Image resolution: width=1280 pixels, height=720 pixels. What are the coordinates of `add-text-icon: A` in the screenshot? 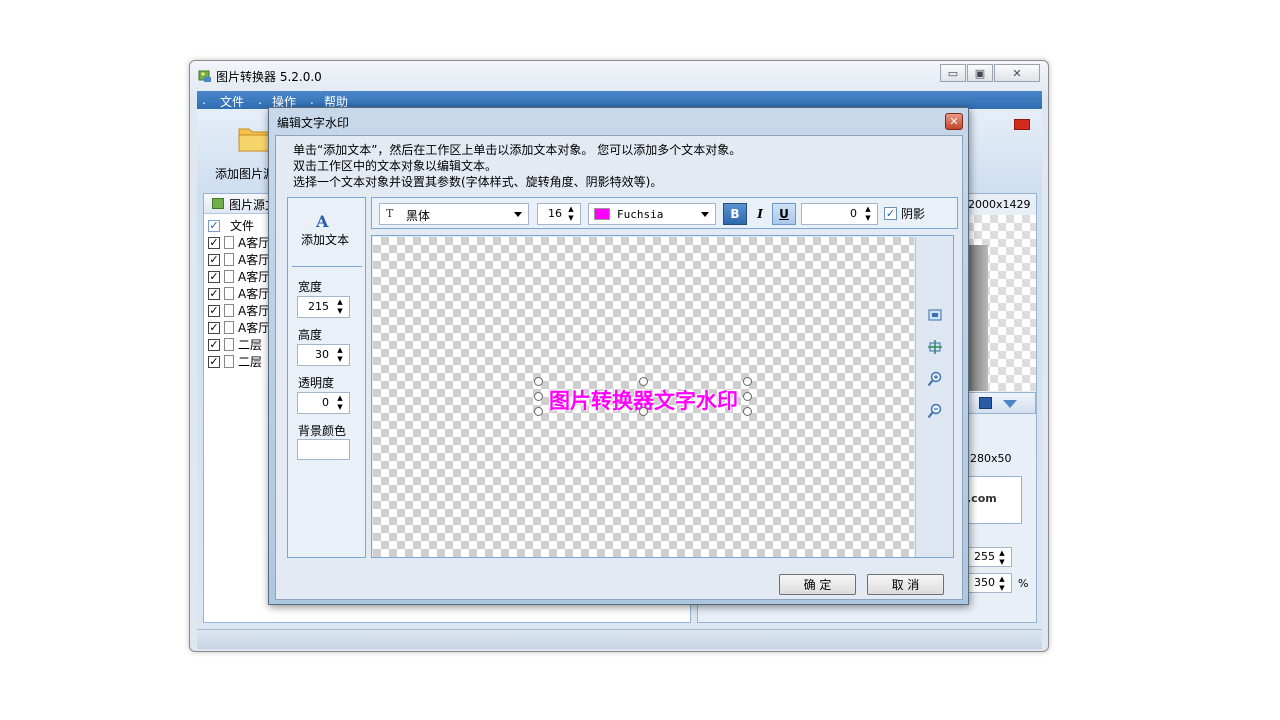 It's located at (322, 221).